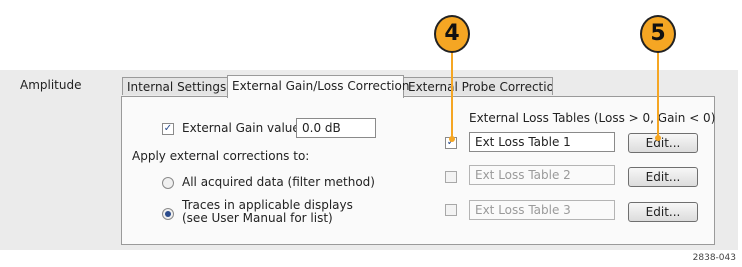 The image size is (742, 267). What do you see at coordinates (257, 218) in the screenshot?
I see `radio-traces-label-line2: (see User Manual for list)` at bounding box center [257, 218].